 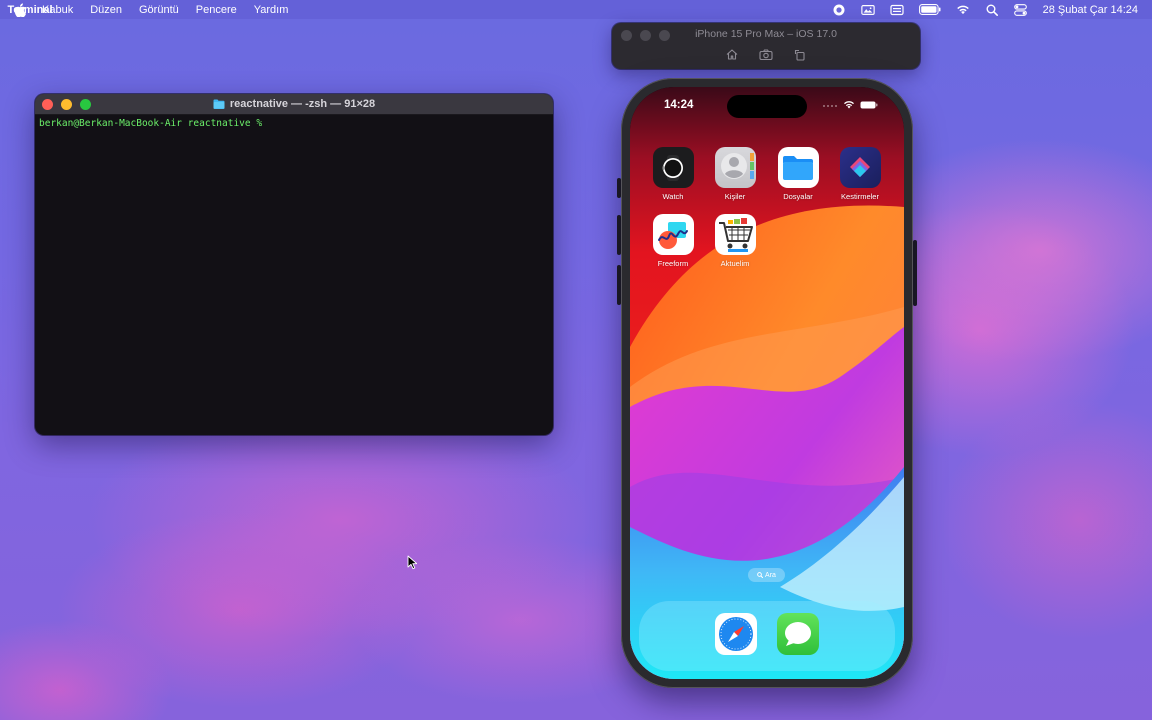 What do you see at coordinates (736, 634) in the screenshot?
I see `safari-icon` at bounding box center [736, 634].